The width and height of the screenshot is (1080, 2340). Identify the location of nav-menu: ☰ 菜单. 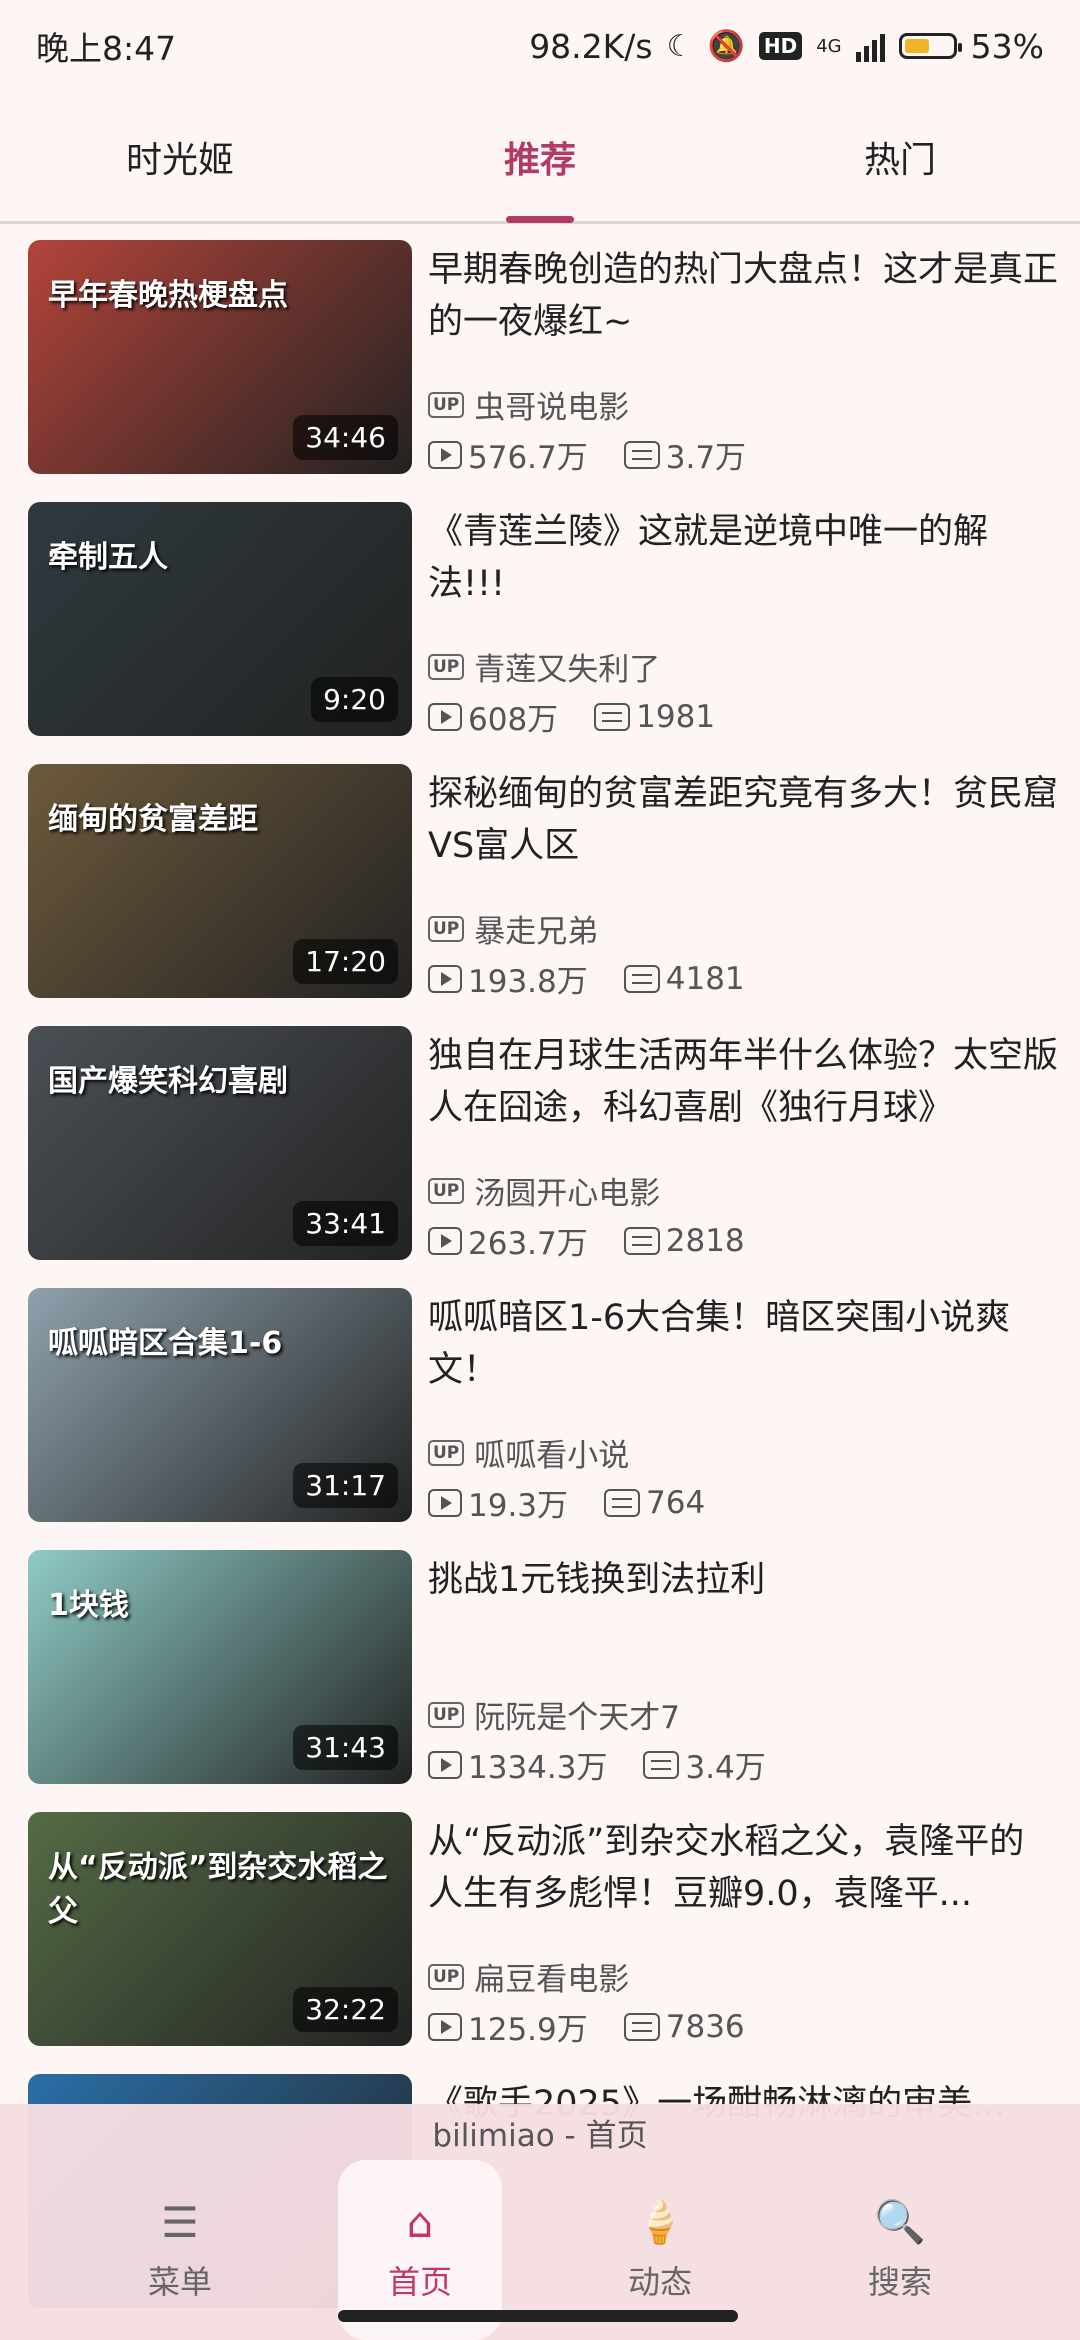
(180, 2250).